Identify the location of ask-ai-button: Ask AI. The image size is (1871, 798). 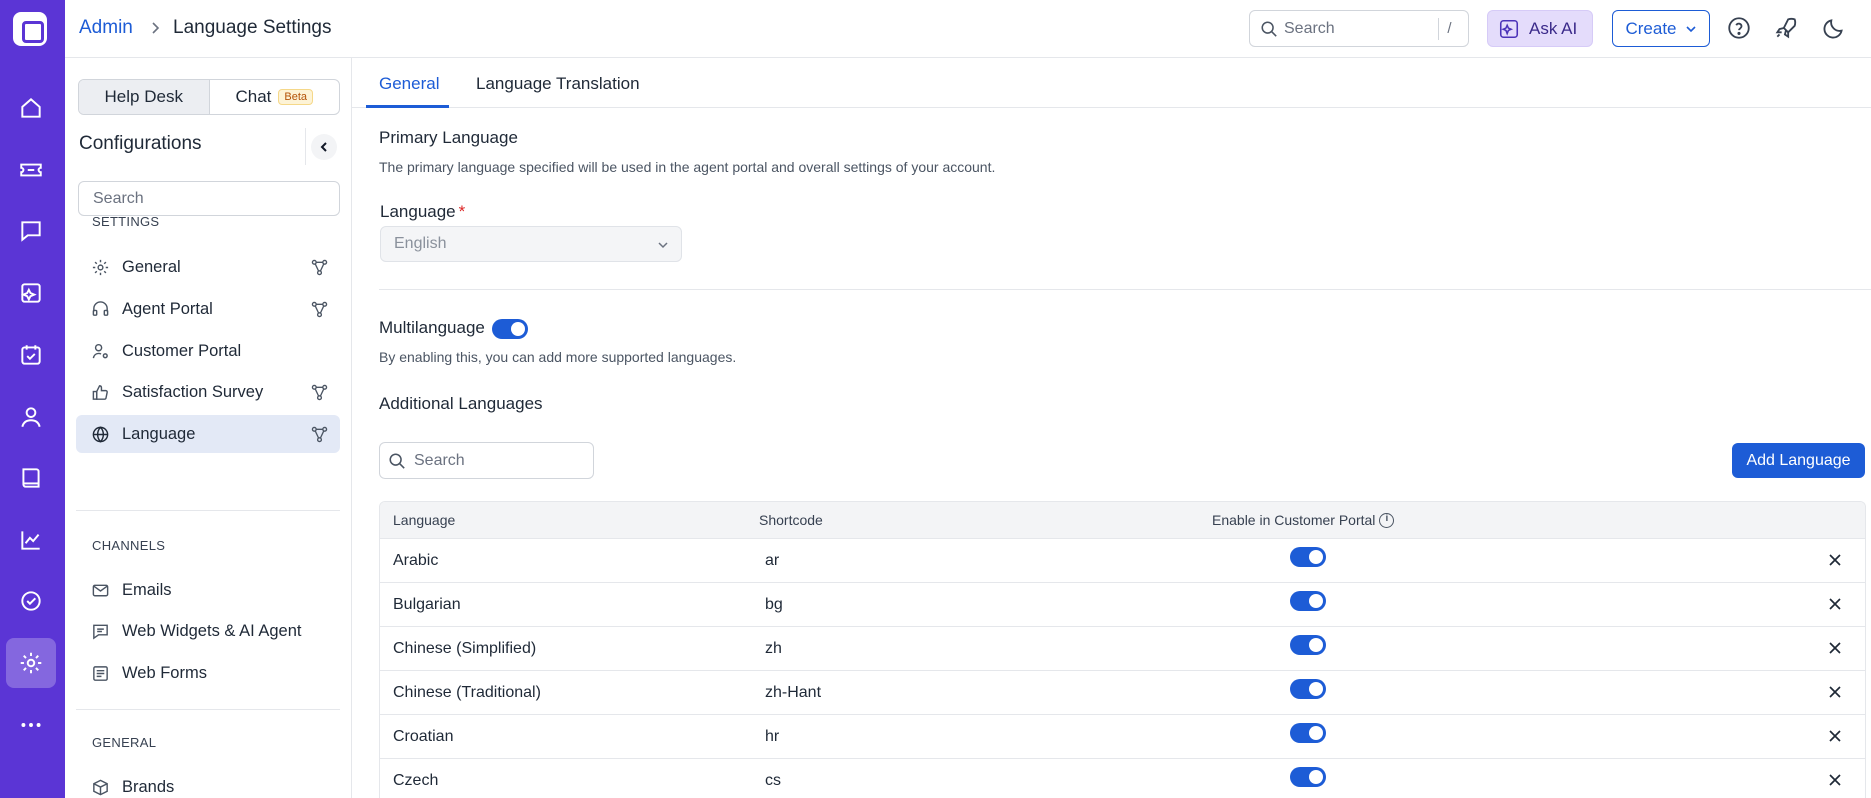
(1540, 28).